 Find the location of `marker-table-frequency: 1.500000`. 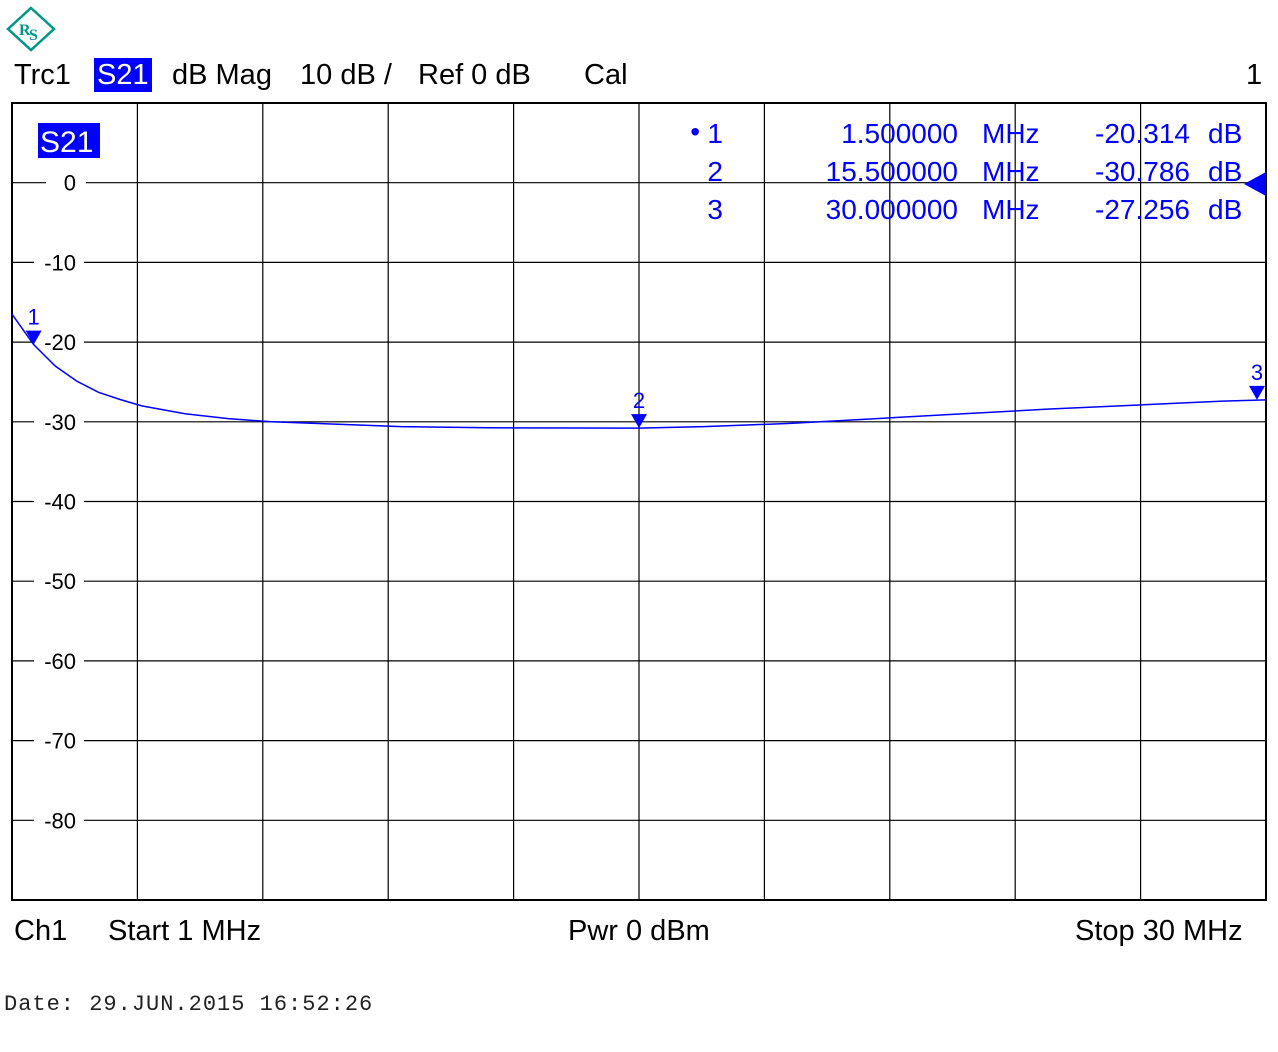

marker-table-frequency: 1.500000 is located at coordinates (899, 133).